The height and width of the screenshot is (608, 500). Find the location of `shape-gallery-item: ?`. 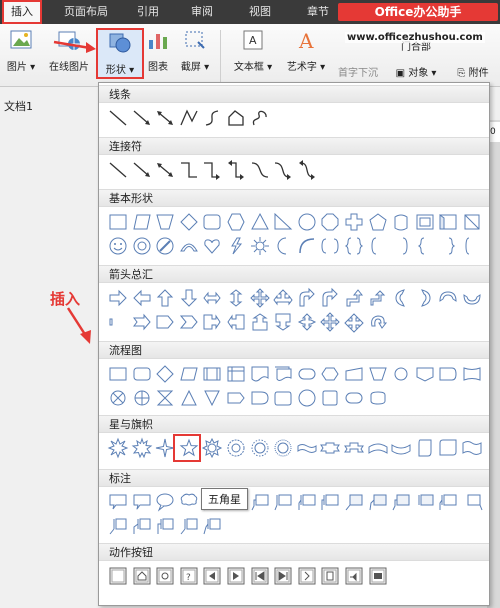

shape-gallery-item: ? is located at coordinates (189, 576).